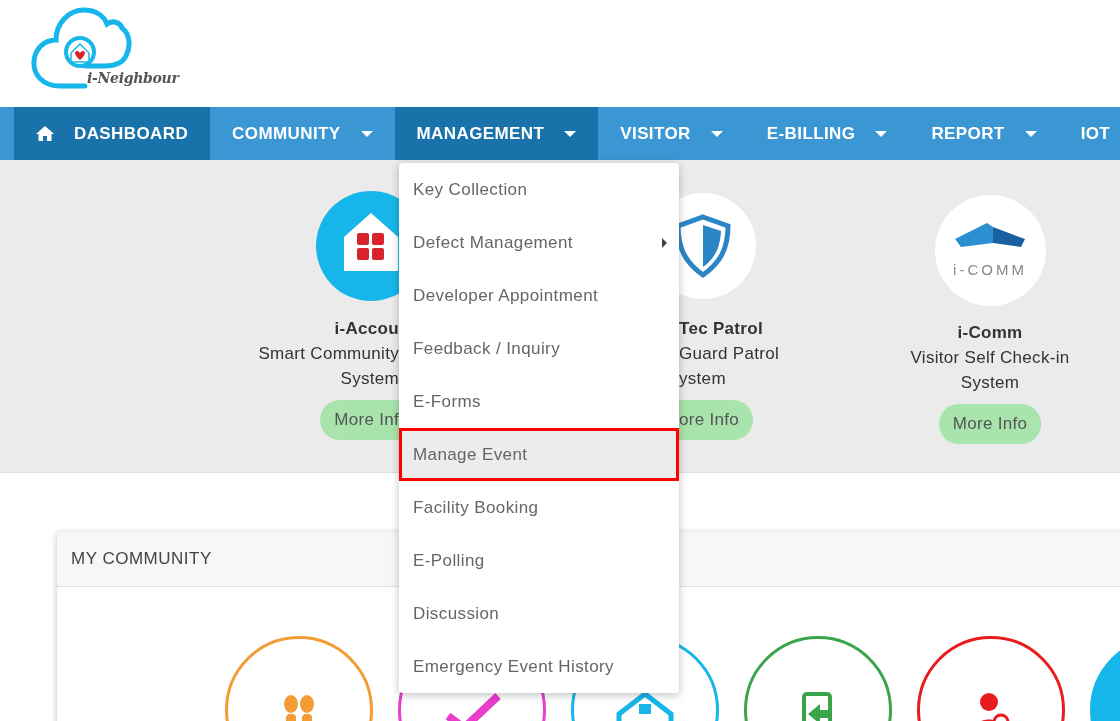  I want to click on panel-title: MY COMMUNITY, so click(141, 559).